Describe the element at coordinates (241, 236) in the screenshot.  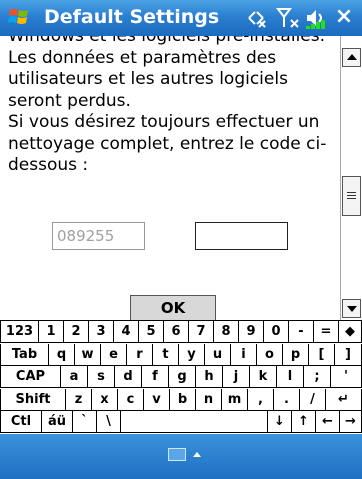
I see `code-input` at that location.